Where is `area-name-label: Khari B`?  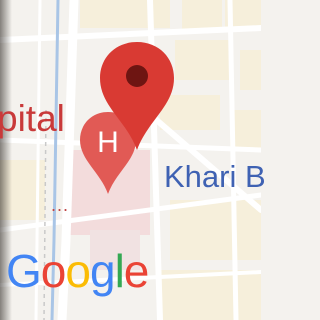 area-name-label: Khari B is located at coordinates (215, 176).